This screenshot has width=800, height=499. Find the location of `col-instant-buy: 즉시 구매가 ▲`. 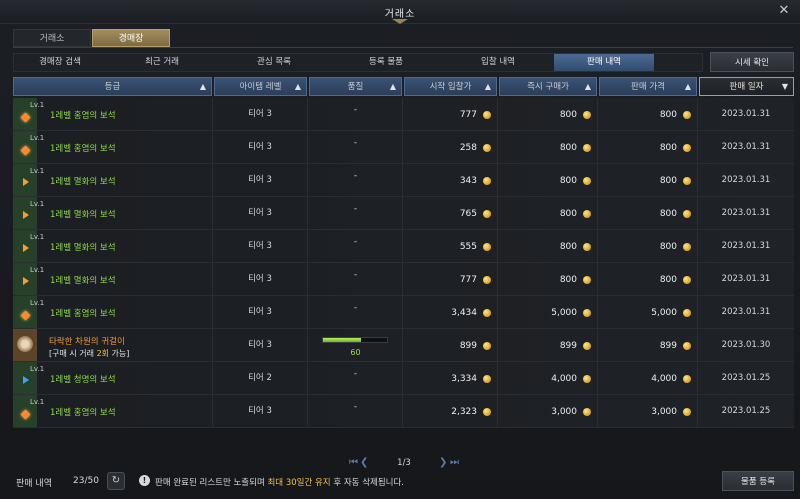

col-instant-buy: 즉시 구매가 ▲ is located at coordinates (548, 86).